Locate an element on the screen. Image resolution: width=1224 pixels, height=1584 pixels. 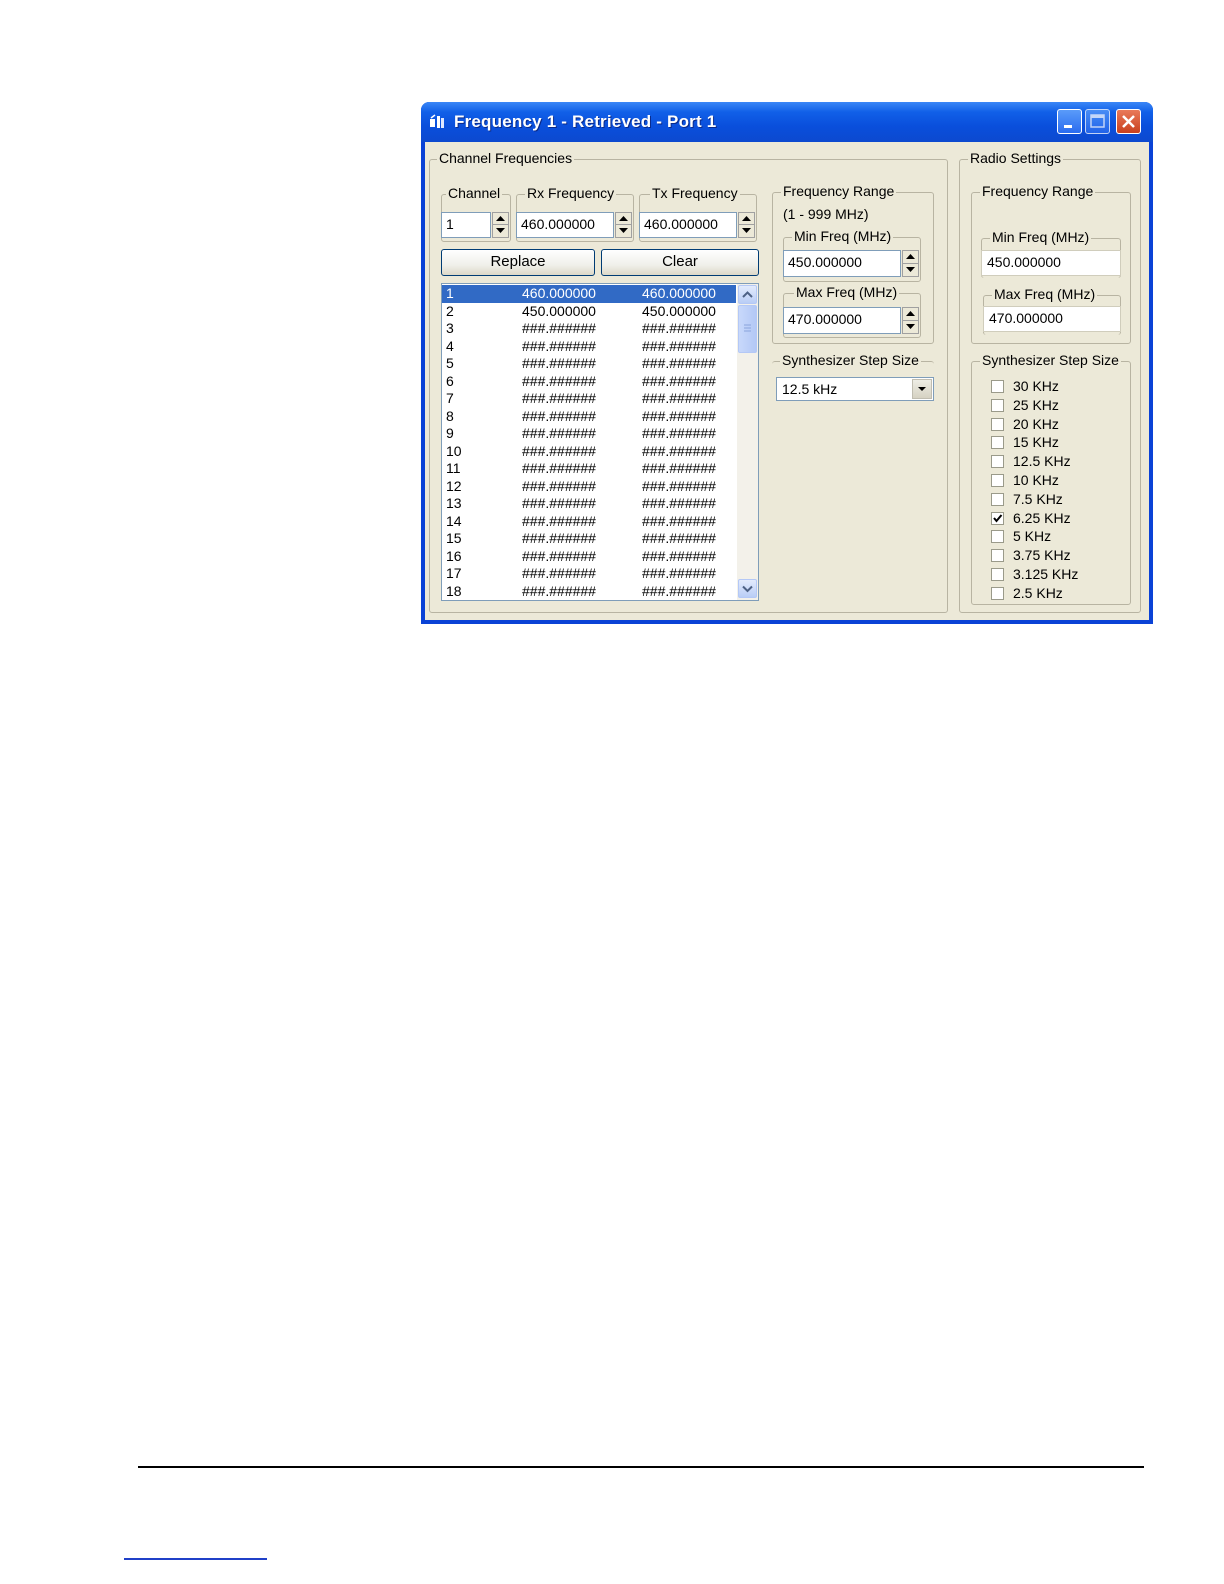
channel-list-row: 13 ###.###### ###.###### is located at coordinates (589, 504).